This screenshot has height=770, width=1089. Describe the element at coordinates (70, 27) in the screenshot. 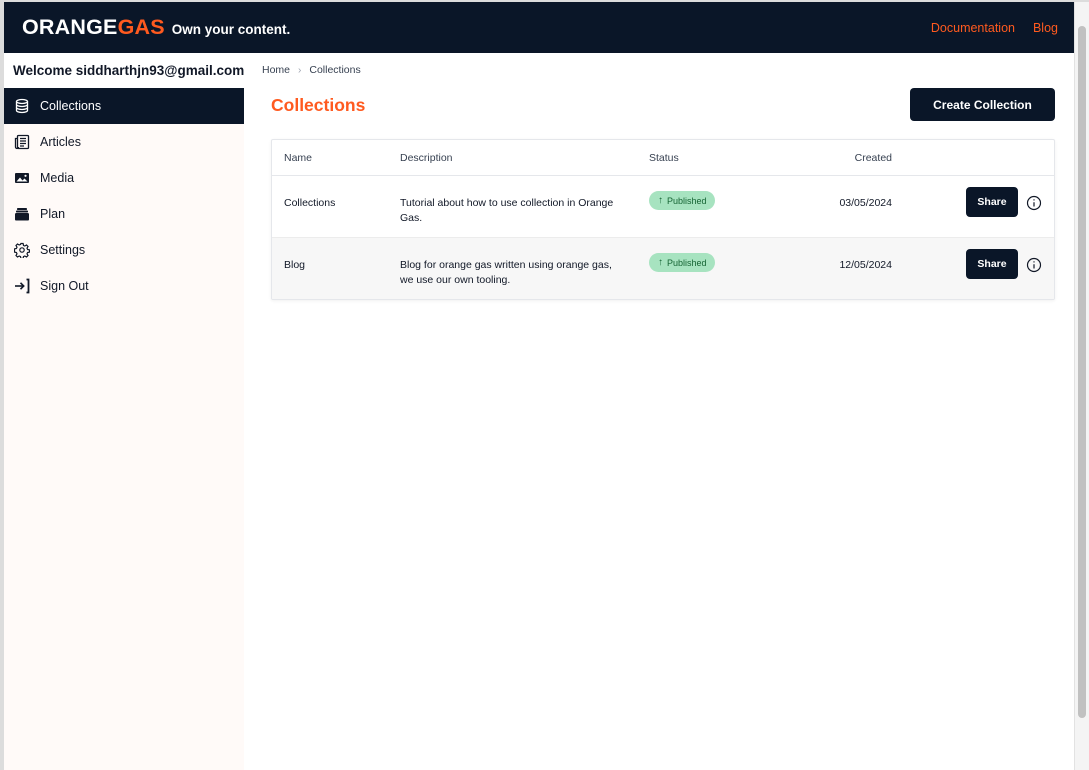

I see `logo-text-main: ORANGE` at that location.